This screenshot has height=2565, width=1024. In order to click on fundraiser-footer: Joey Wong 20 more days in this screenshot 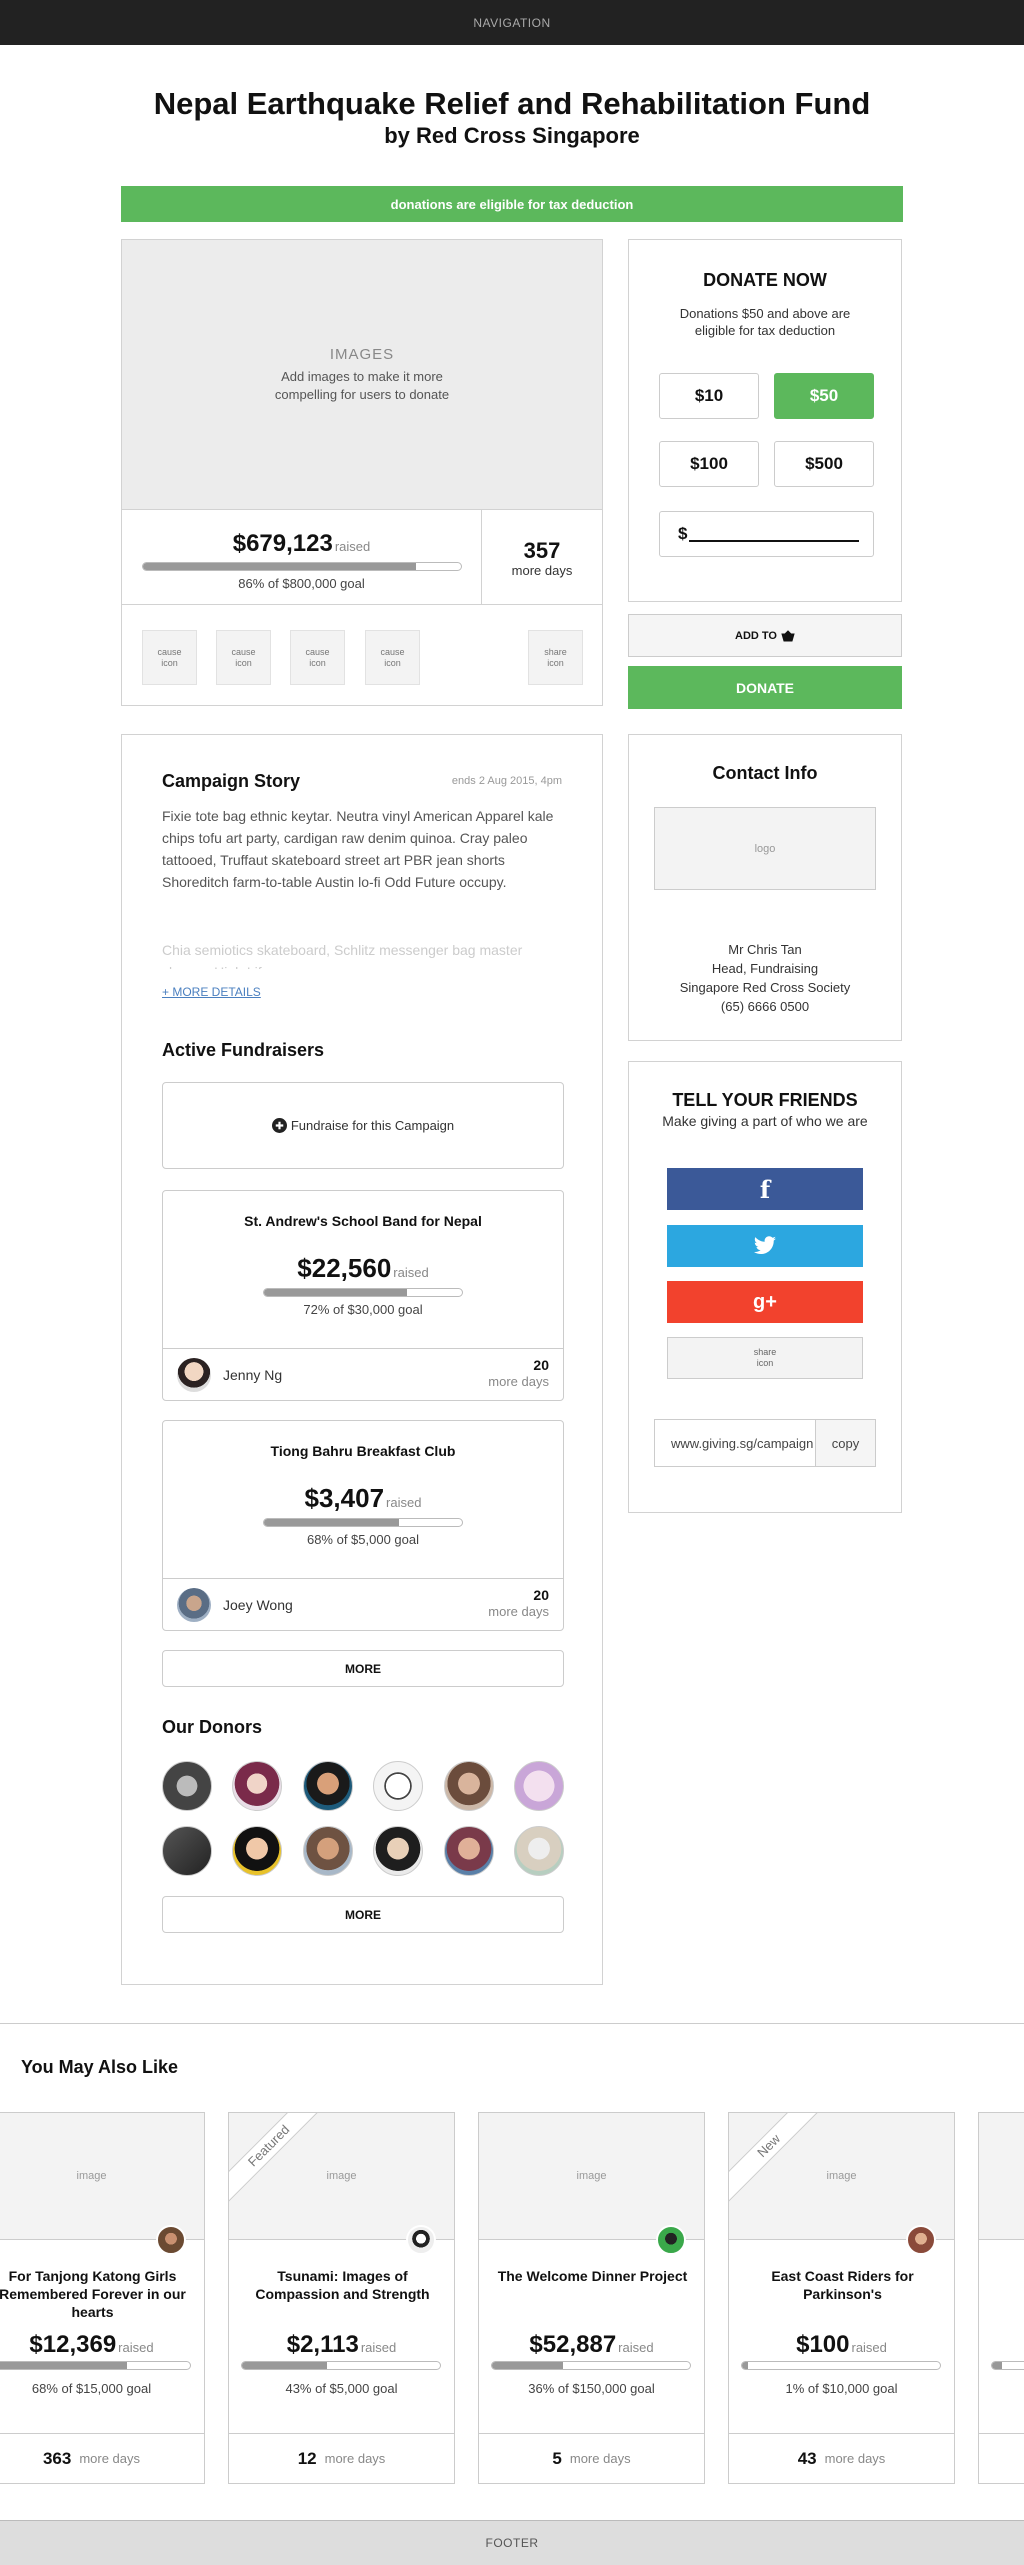, I will do `click(363, 1604)`.